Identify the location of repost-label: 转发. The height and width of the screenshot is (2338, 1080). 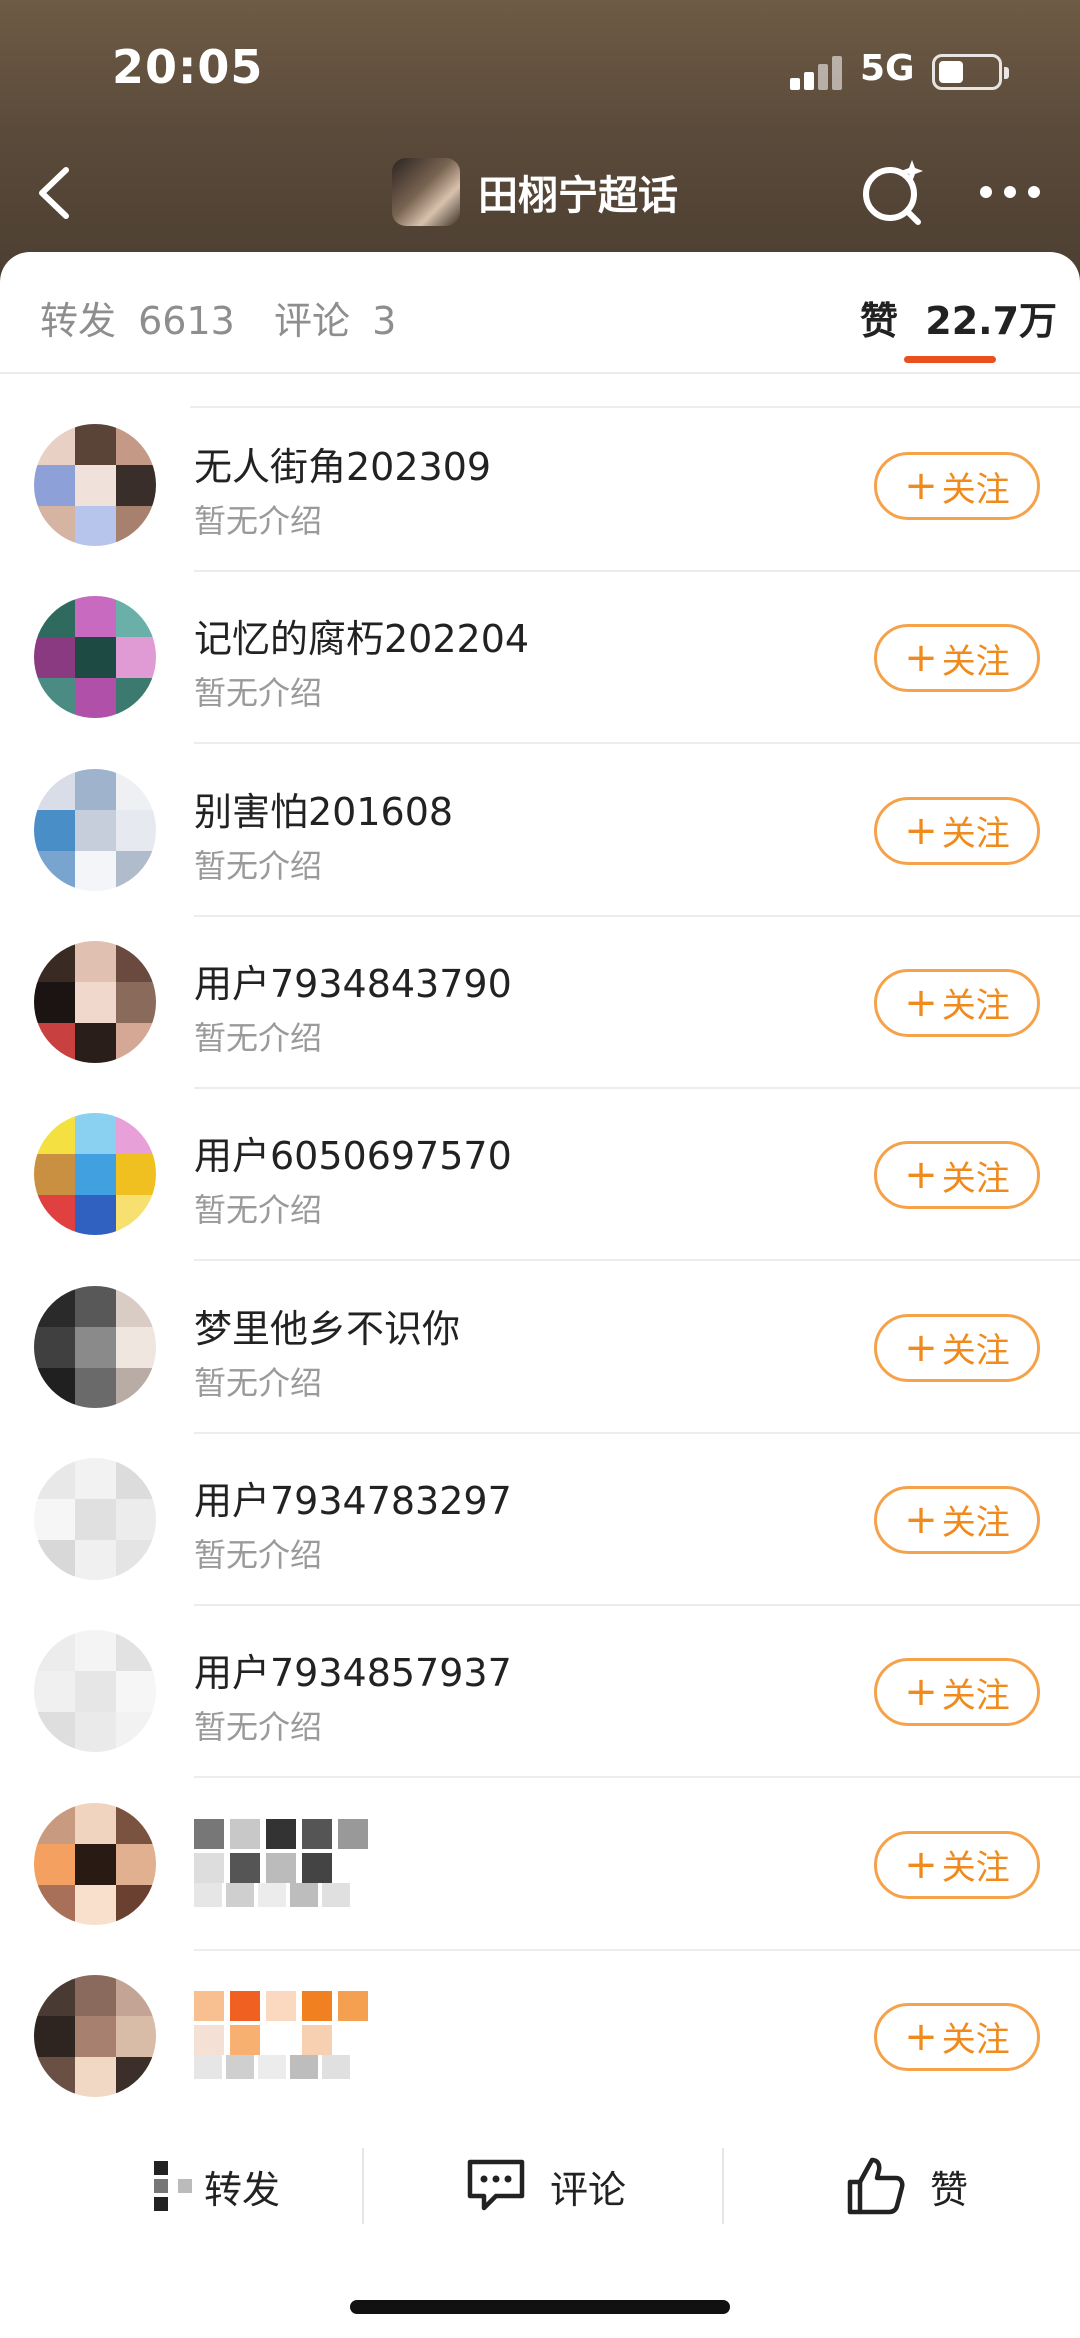
(242, 2189).